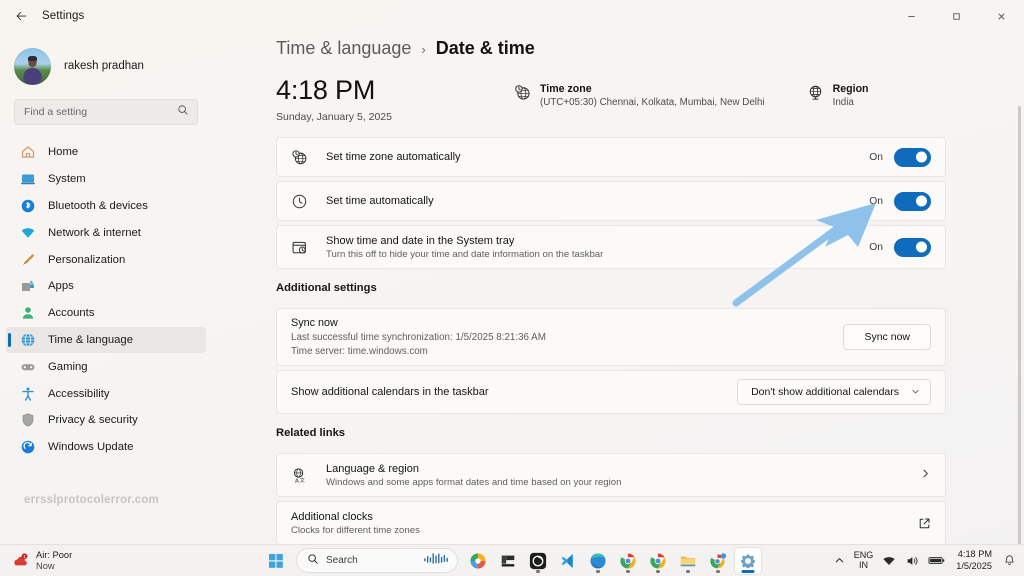 The image size is (1024, 576). What do you see at coordinates (912, 201) in the screenshot?
I see `set-time-automatically-toggle` at bounding box center [912, 201].